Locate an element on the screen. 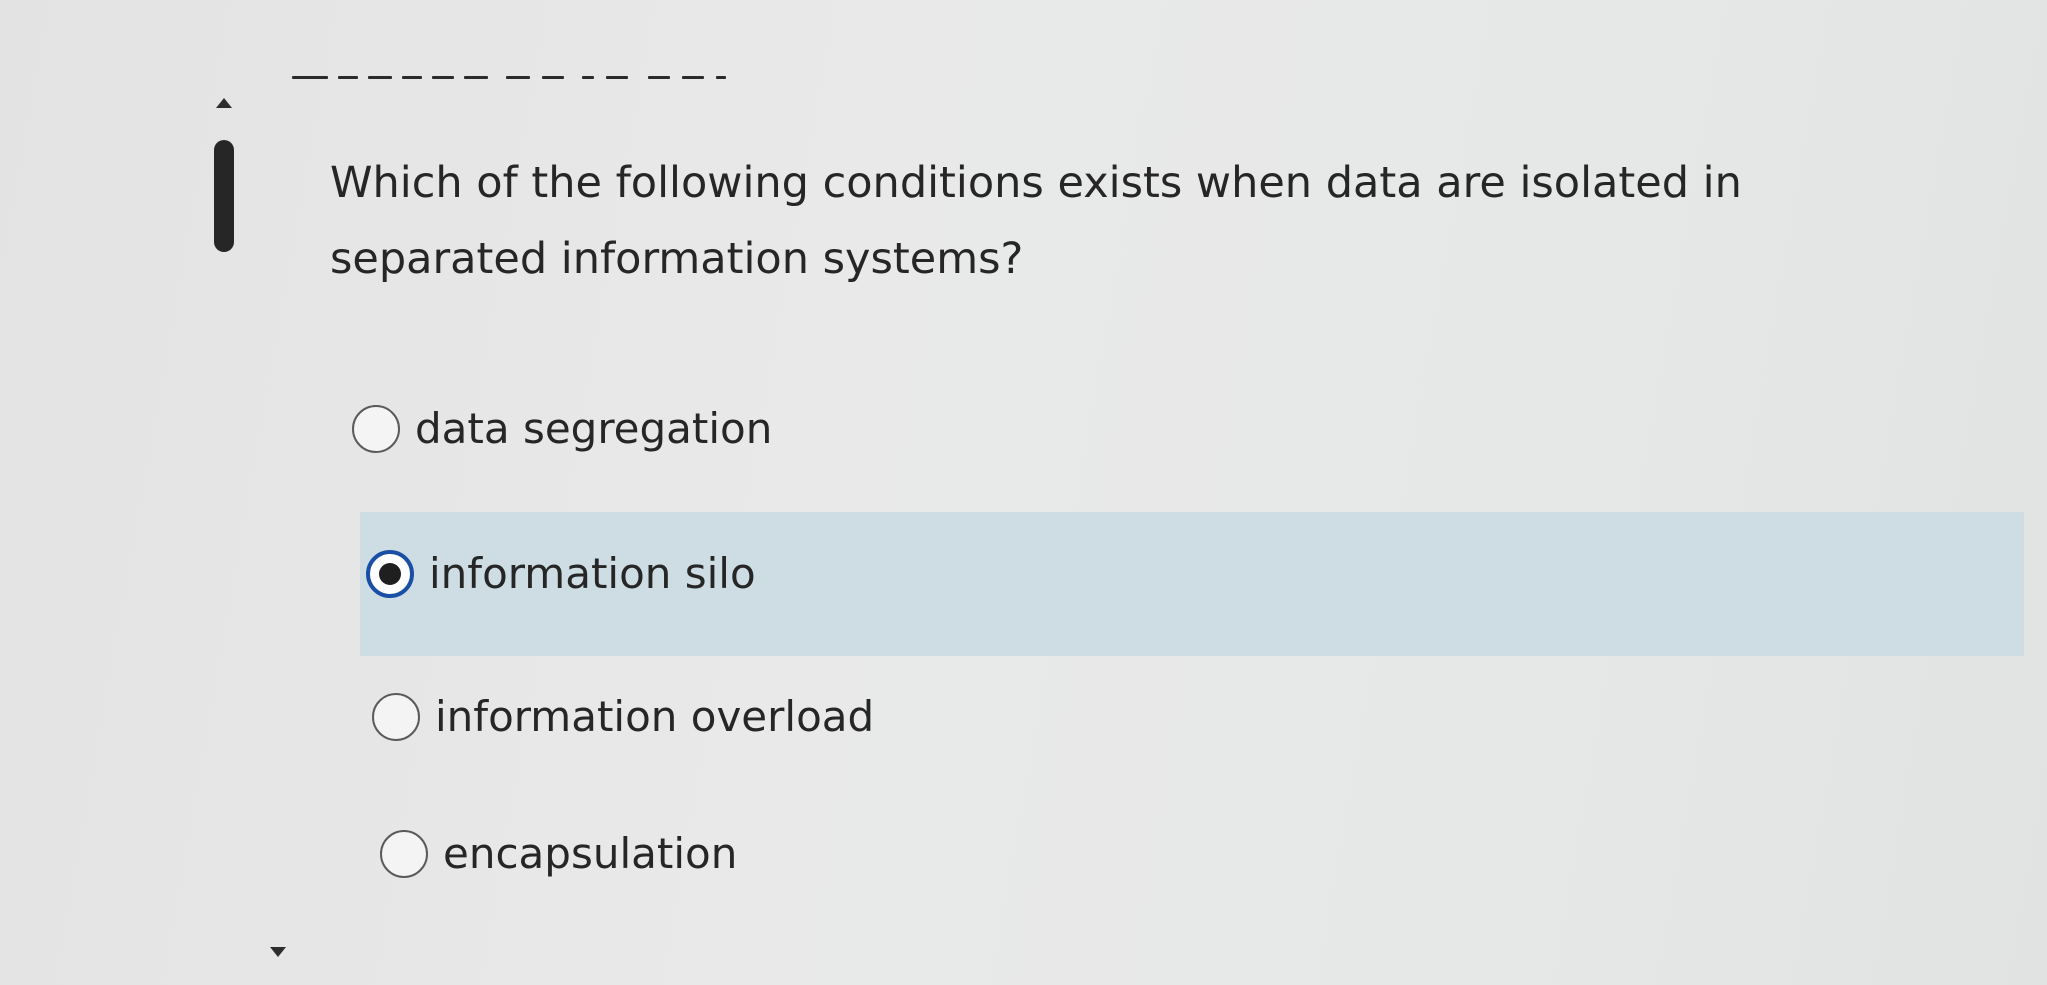 The image size is (2047, 985). scroll-up-icon is located at coordinates (224, 103).